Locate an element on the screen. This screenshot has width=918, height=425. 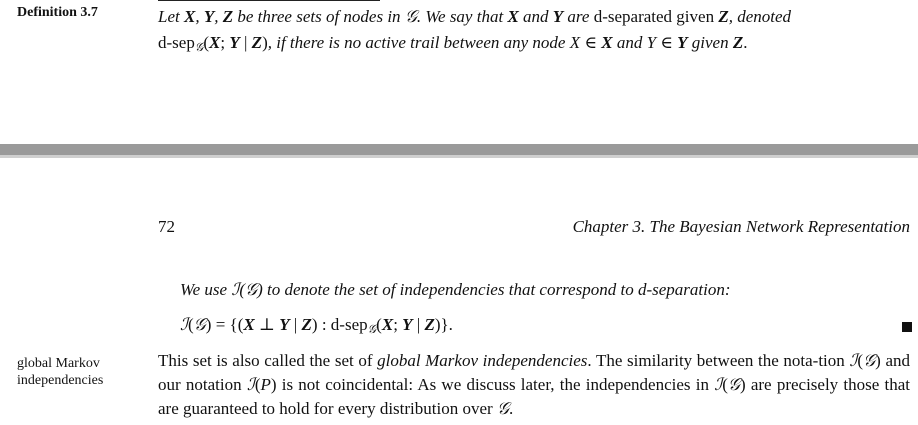
text: ) : d-sep is located at coordinates (339, 324).